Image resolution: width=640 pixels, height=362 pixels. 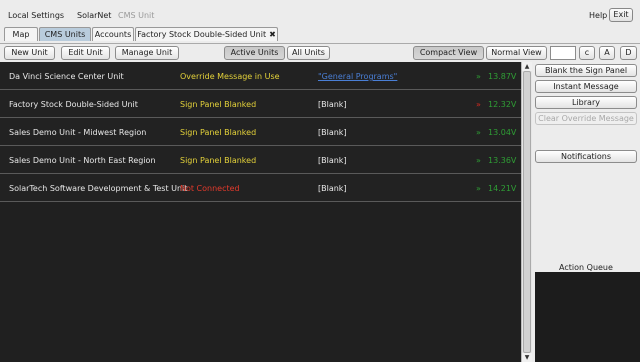 What do you see at coordinates (65, 34) in the screenshot?
I see `tab-cms-units: CMS Units` at bounding box center [65, 34].